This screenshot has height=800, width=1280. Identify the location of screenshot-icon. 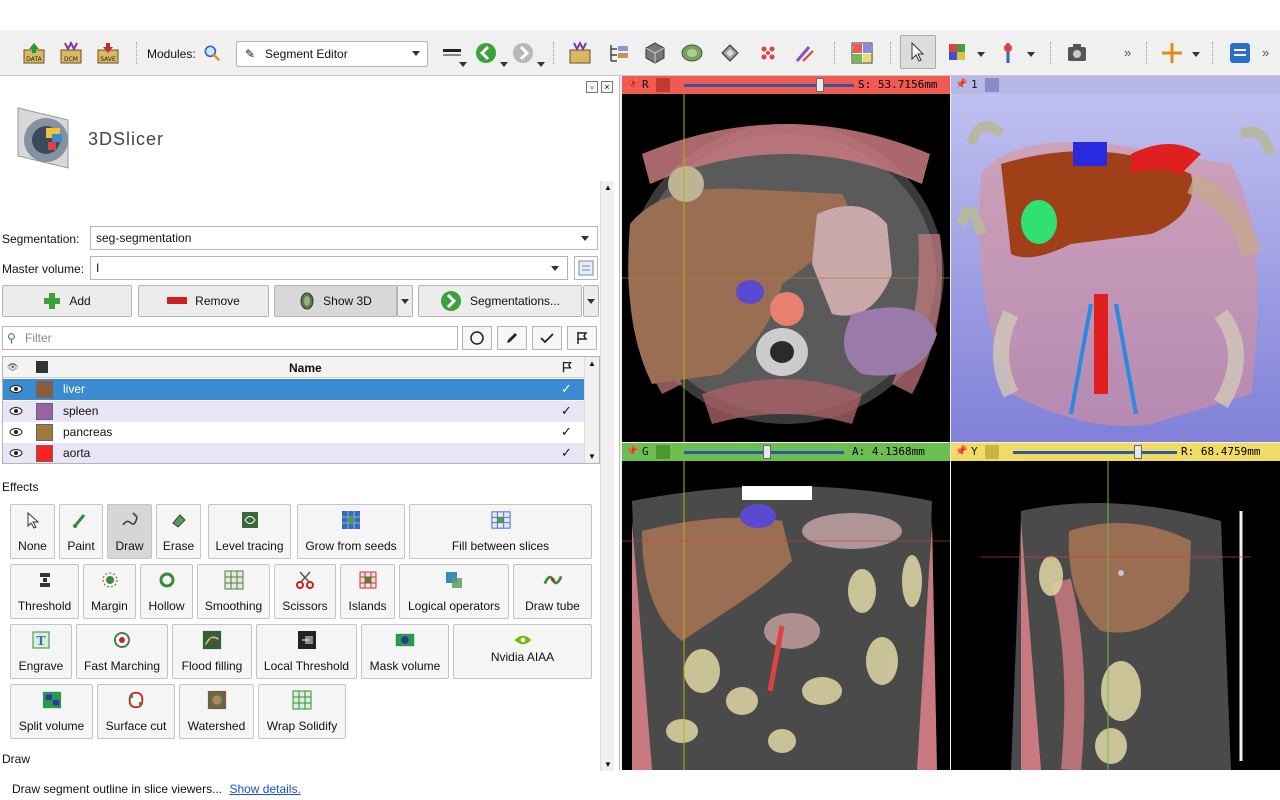
(1077, 53).